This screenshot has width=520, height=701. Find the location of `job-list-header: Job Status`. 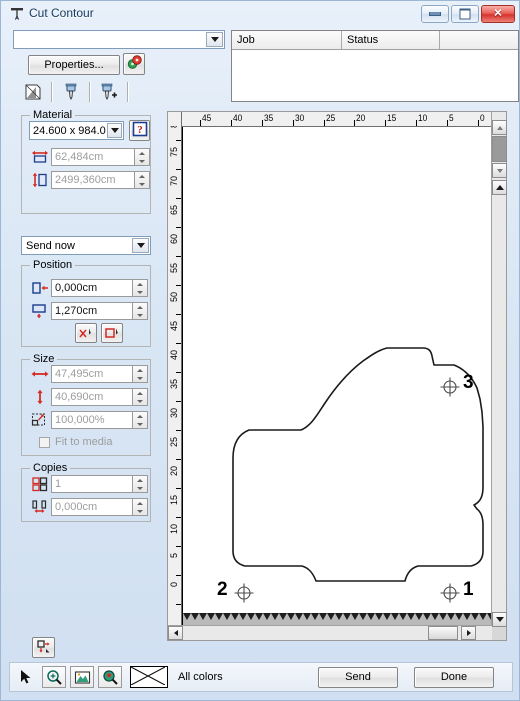

job-list-header: Job Status is located at coordinates (375, 40).